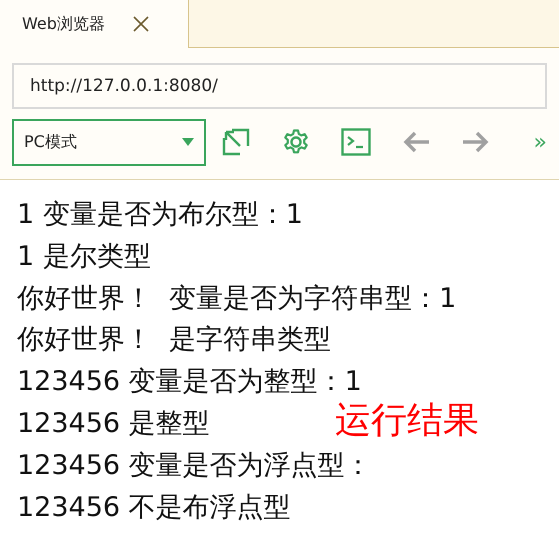  What do you see at coordinates (154, 507) in the screenshot?
I see `output-line: 123456 不是布浮点型` at bounding box center [154, 507].